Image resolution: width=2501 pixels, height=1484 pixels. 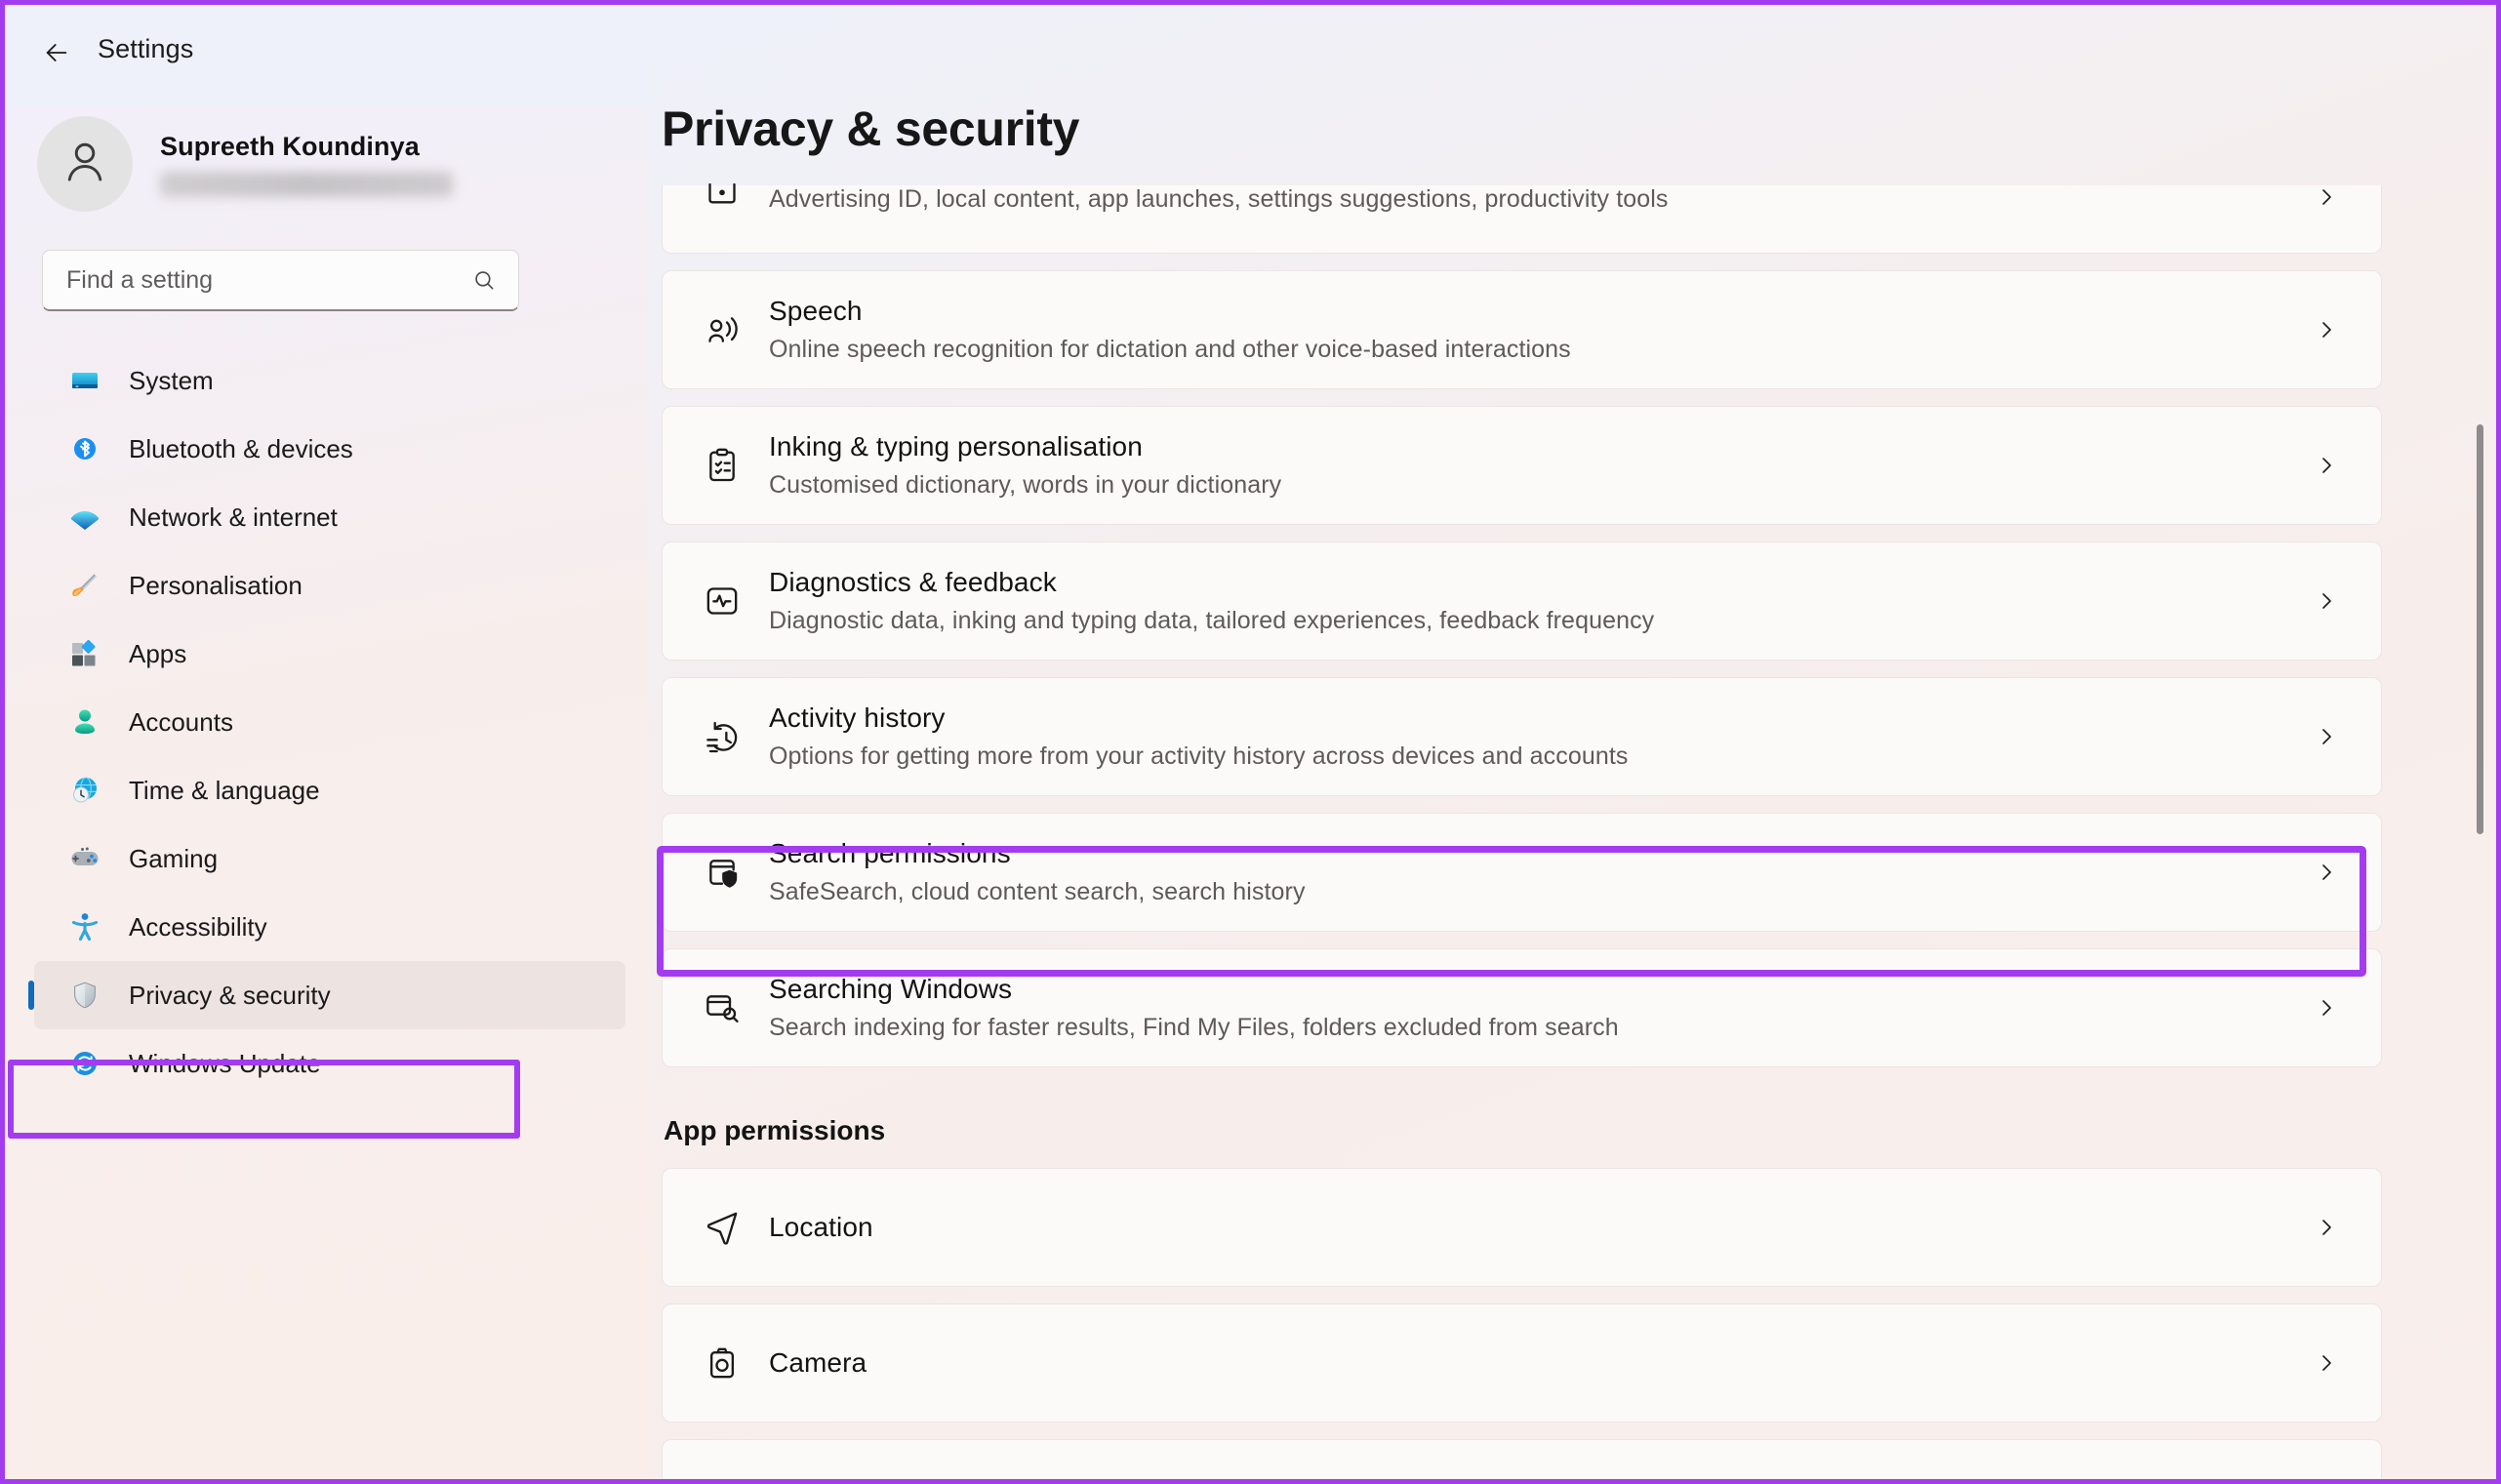 What do you see at coordinates (722, 329) in the screenshot?
I see `speech-icon` at bounding box center [722, 329].